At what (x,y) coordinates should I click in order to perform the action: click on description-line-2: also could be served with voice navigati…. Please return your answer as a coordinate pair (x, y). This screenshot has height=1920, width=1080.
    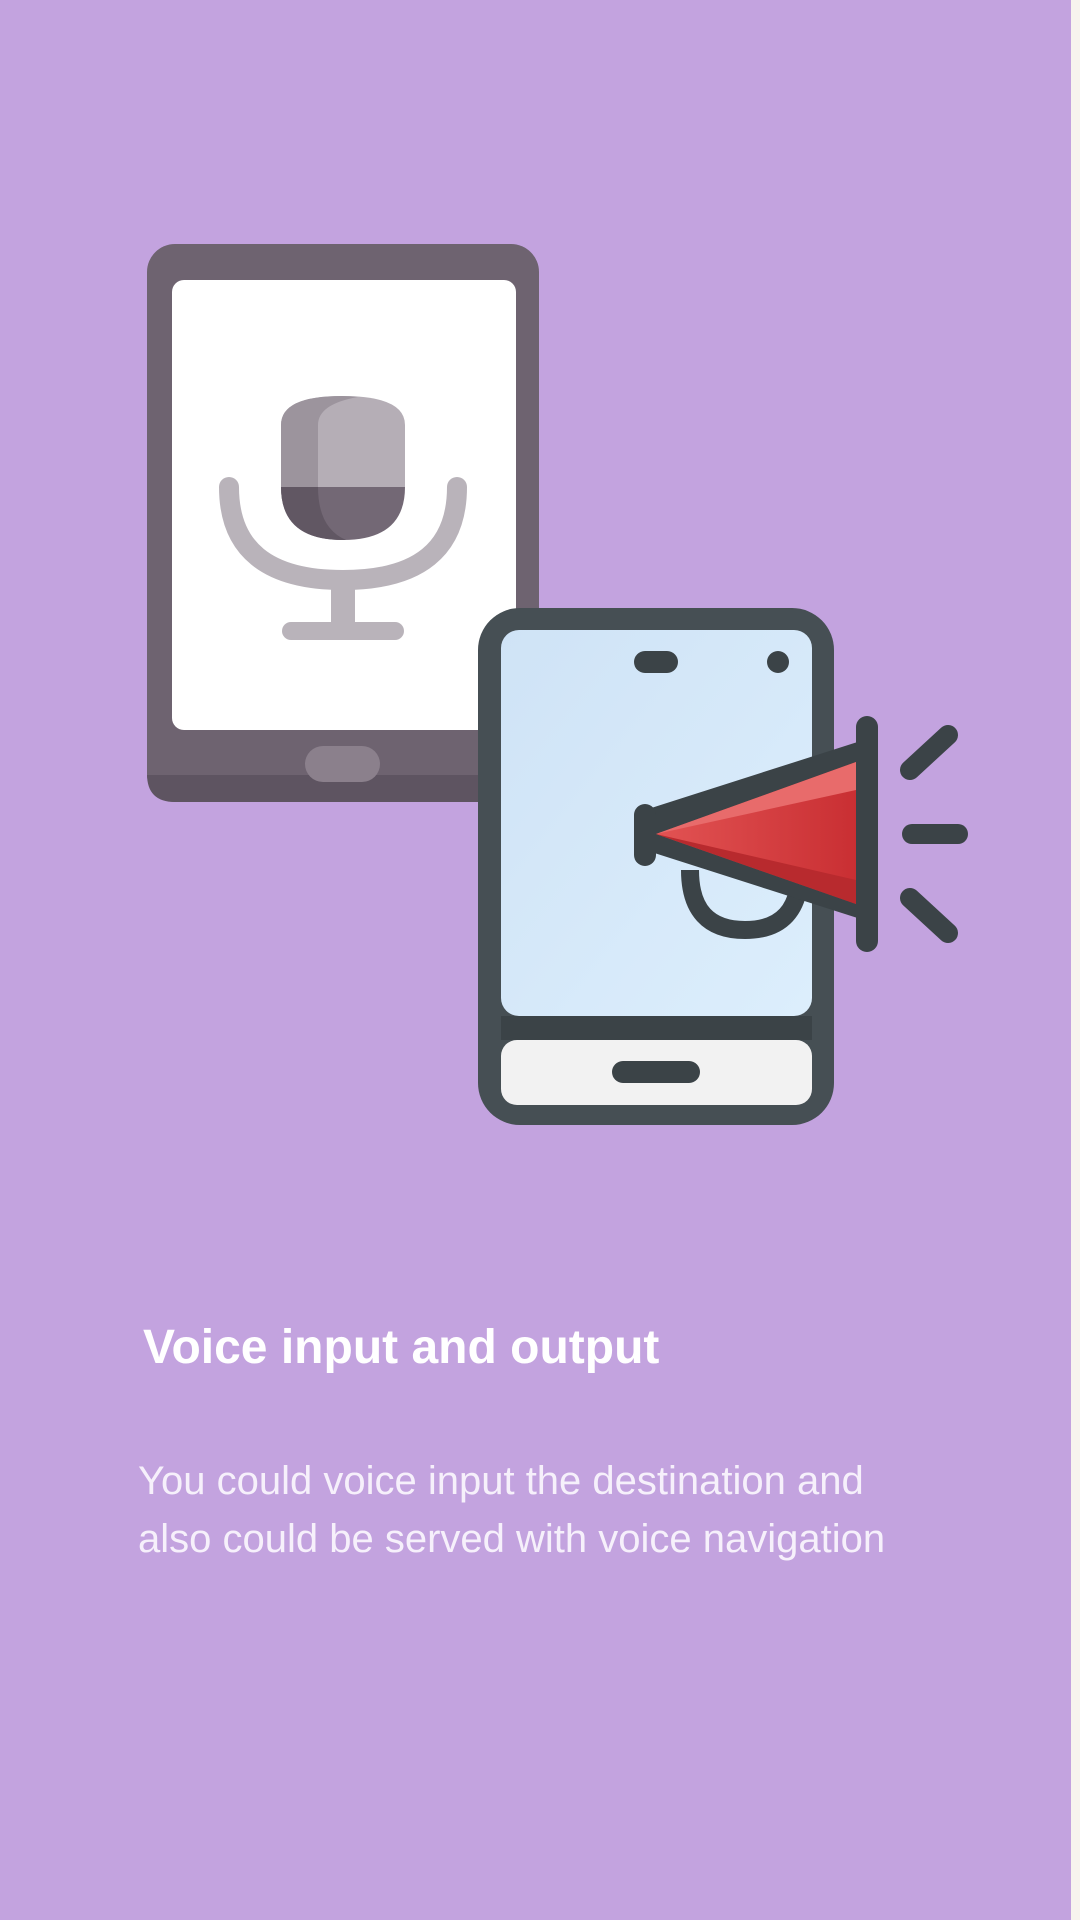
    Looking at the image, I should click on (512, 1539).